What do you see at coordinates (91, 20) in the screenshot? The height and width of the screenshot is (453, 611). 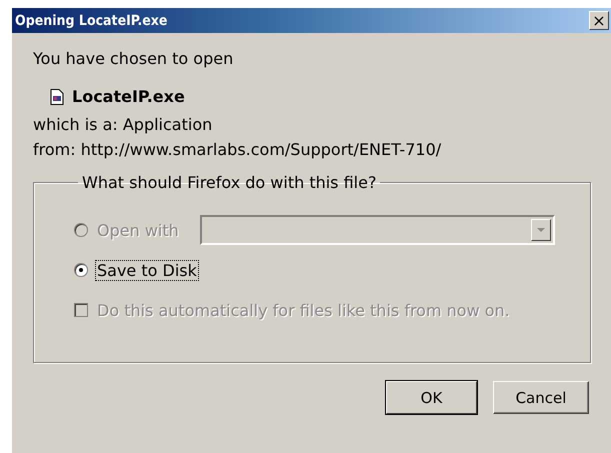 I see `window-title: Opening LocateIP.exe` at bounding box center [91, 20].